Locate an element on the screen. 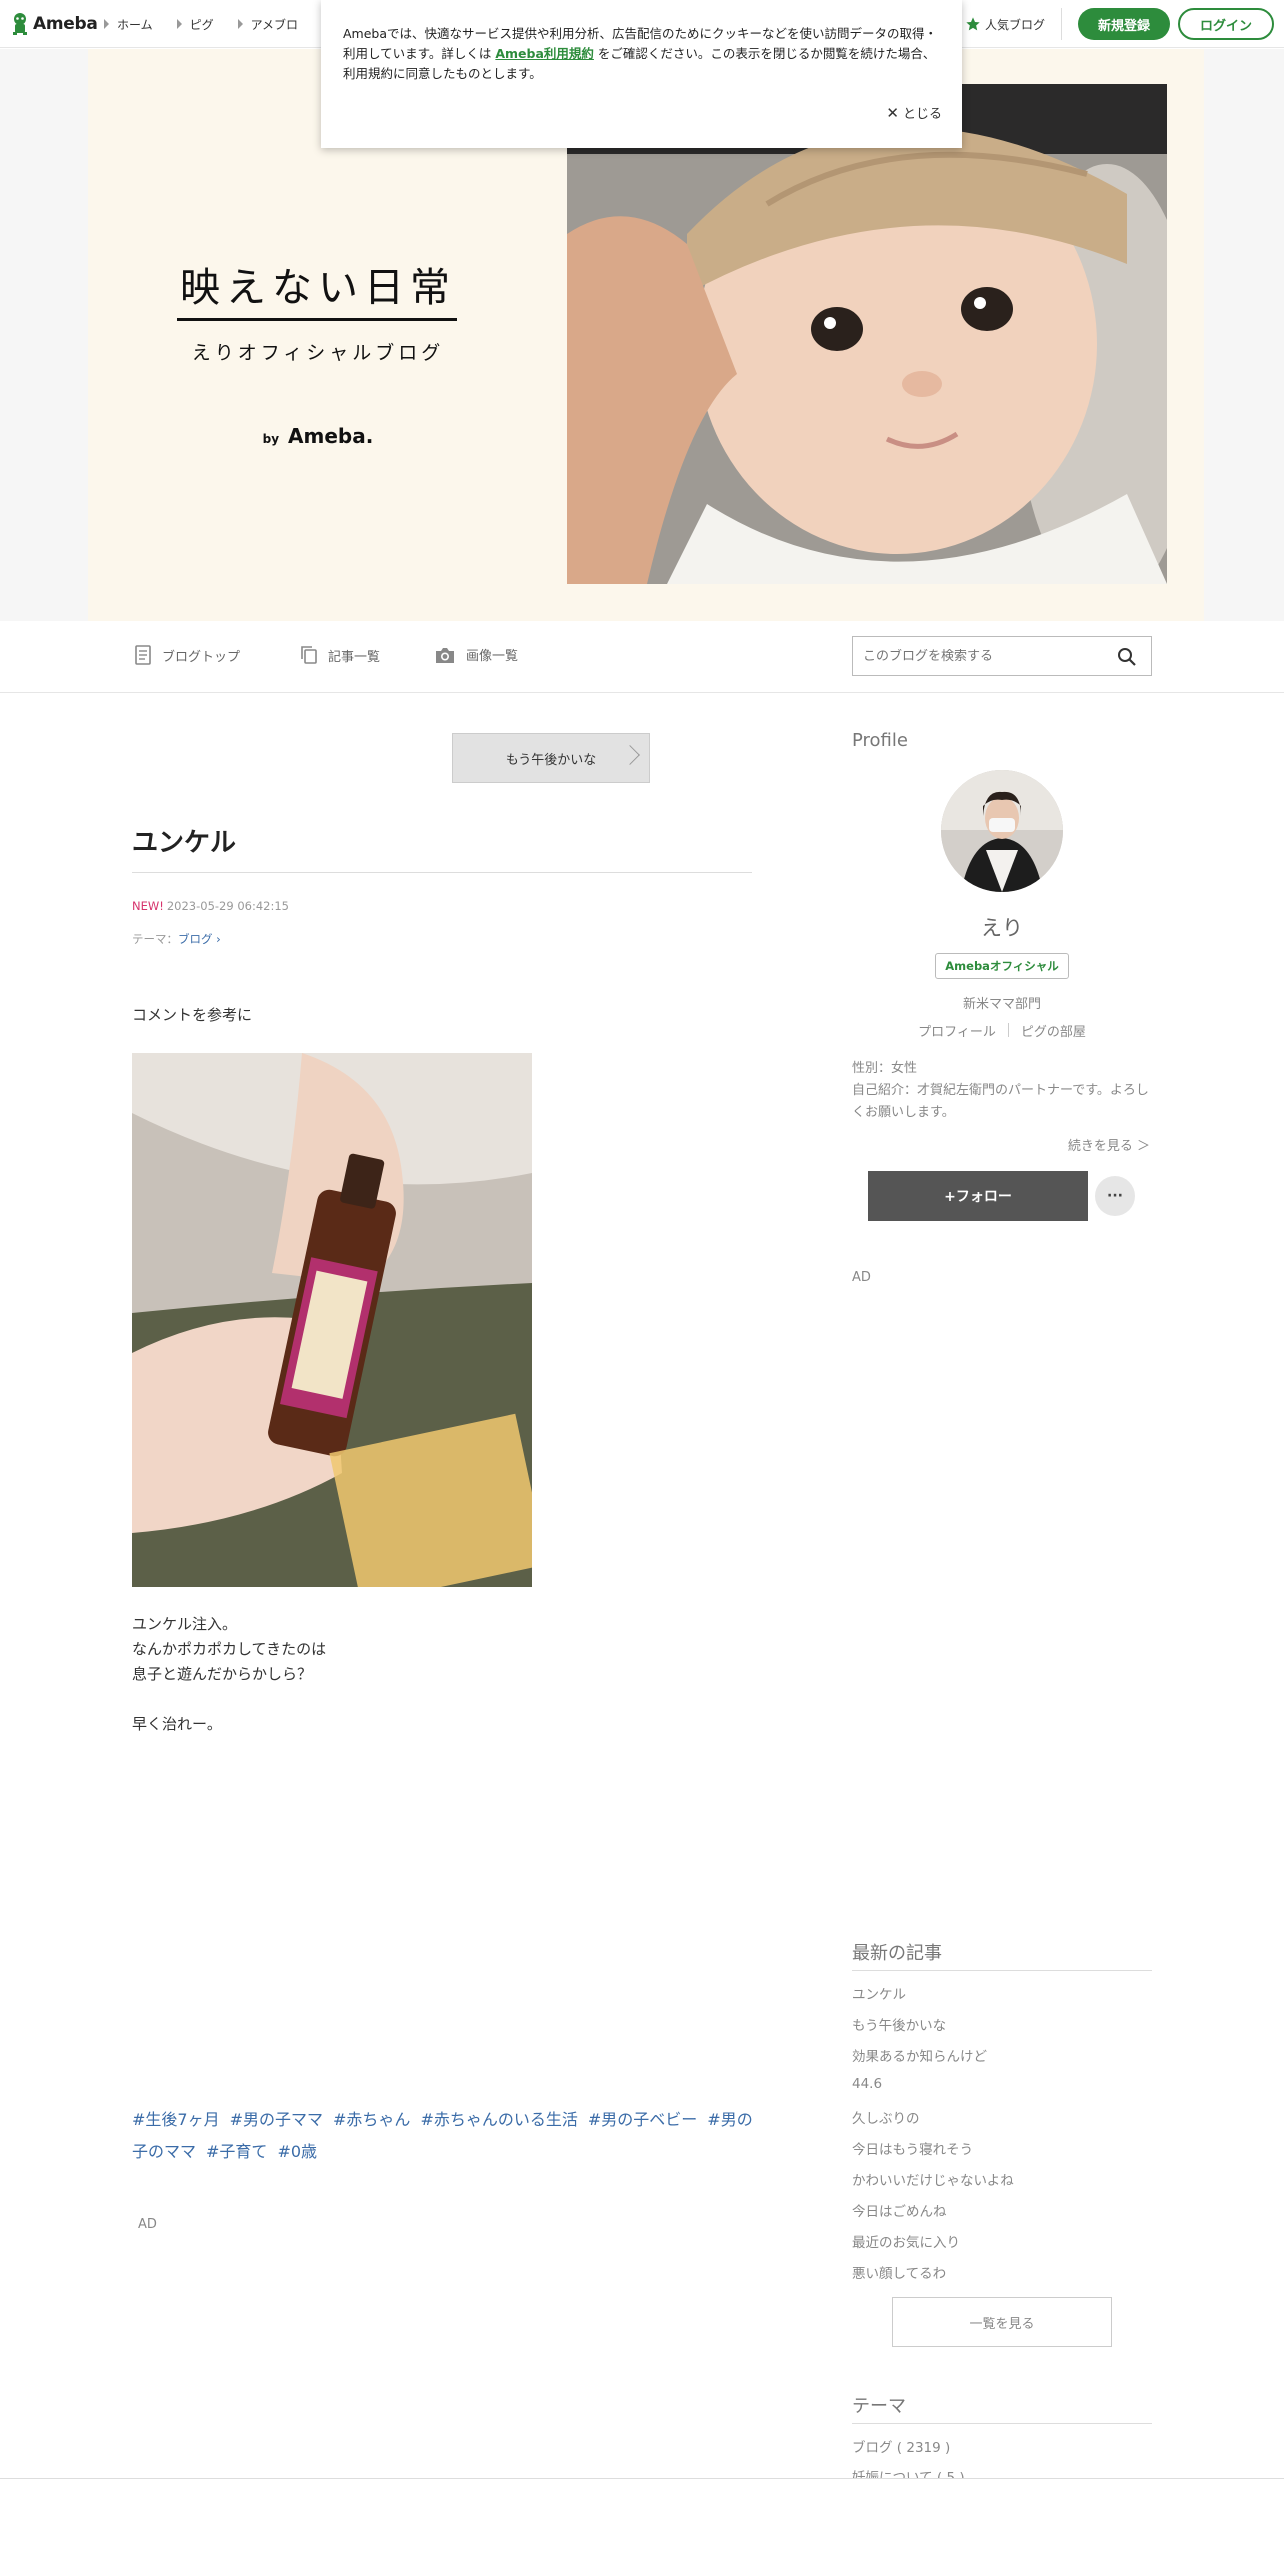 This screenshot has width=1284, height=2568. profile-photo is located at coordinates (1002, 831).